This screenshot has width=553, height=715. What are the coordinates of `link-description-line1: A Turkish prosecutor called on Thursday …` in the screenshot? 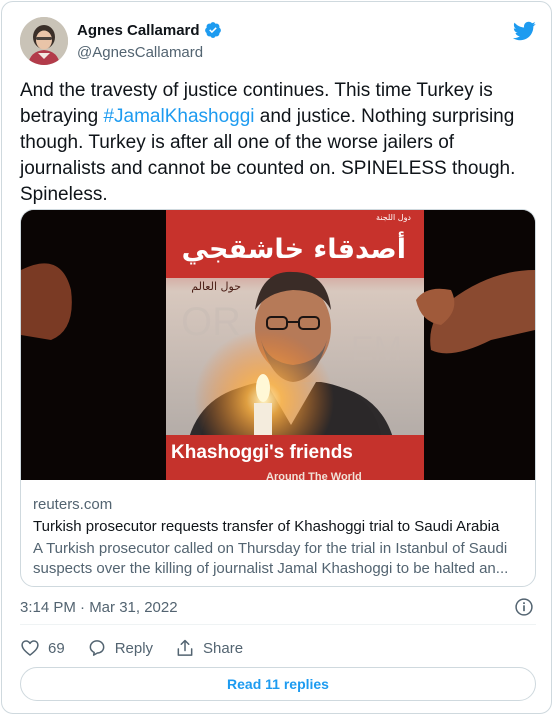 It's located at (270, 548).